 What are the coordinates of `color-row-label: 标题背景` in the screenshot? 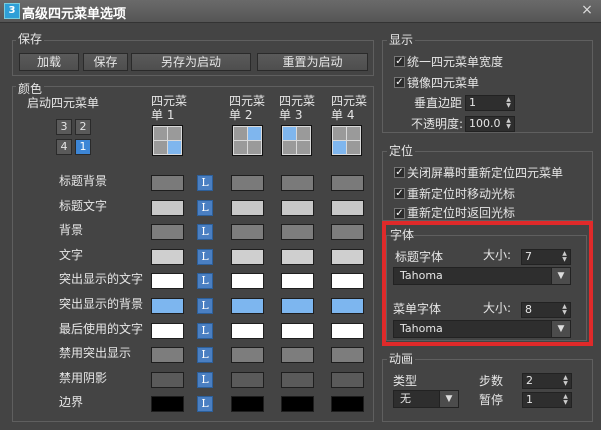 It's located at (83, 181).